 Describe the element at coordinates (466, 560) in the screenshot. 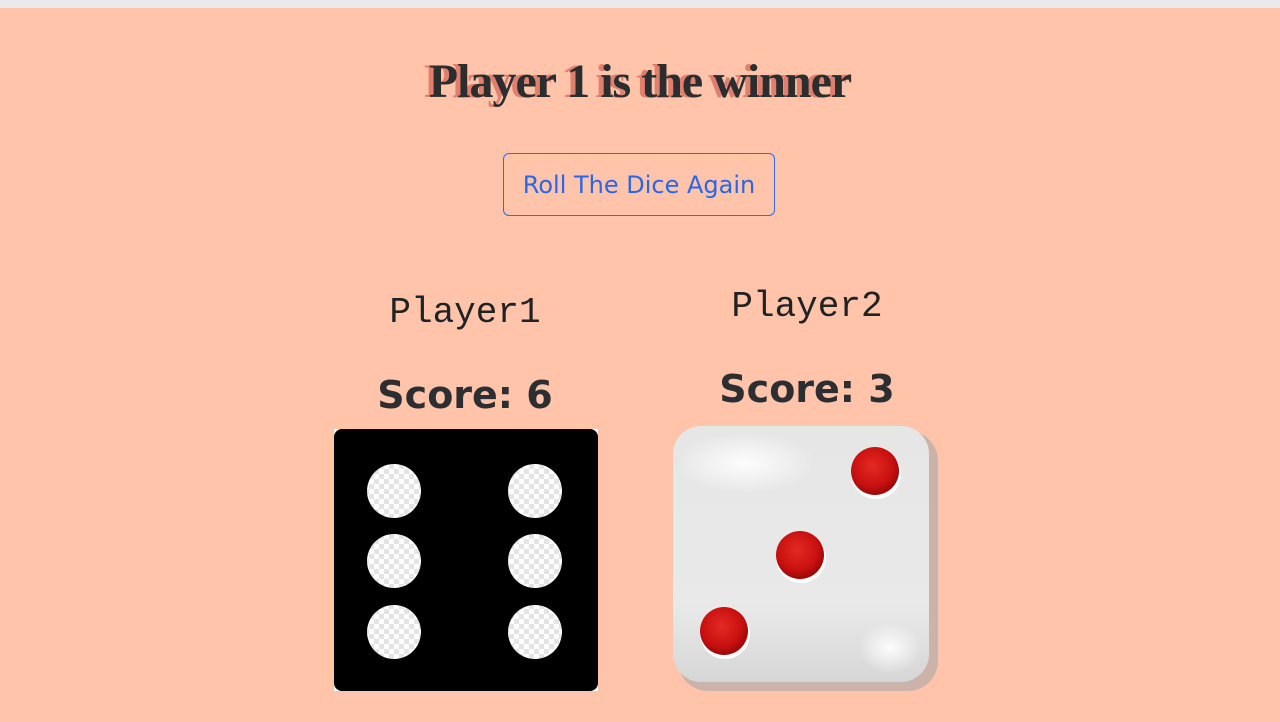

I see `player1-die-six-icon` at that location.